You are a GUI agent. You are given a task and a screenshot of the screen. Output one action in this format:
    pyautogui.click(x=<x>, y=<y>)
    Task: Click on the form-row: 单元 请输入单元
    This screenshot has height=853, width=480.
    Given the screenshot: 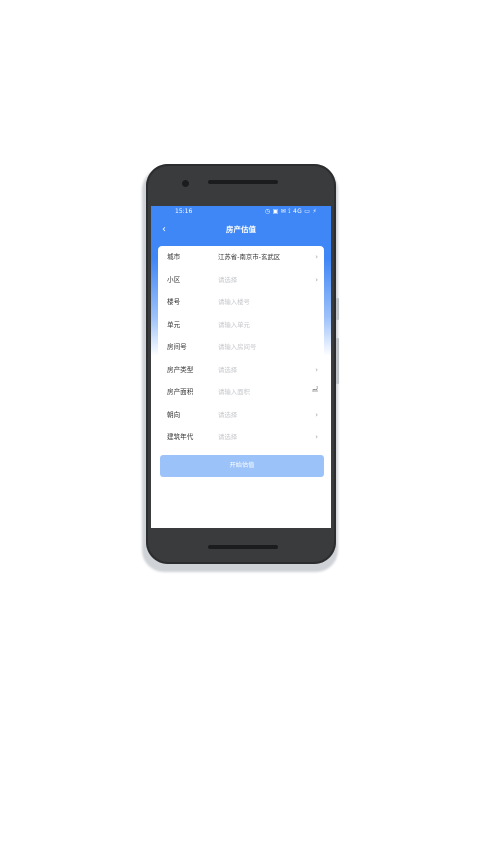 What is the action you would take?
    pyautogui.click(x=241, y=325)
    